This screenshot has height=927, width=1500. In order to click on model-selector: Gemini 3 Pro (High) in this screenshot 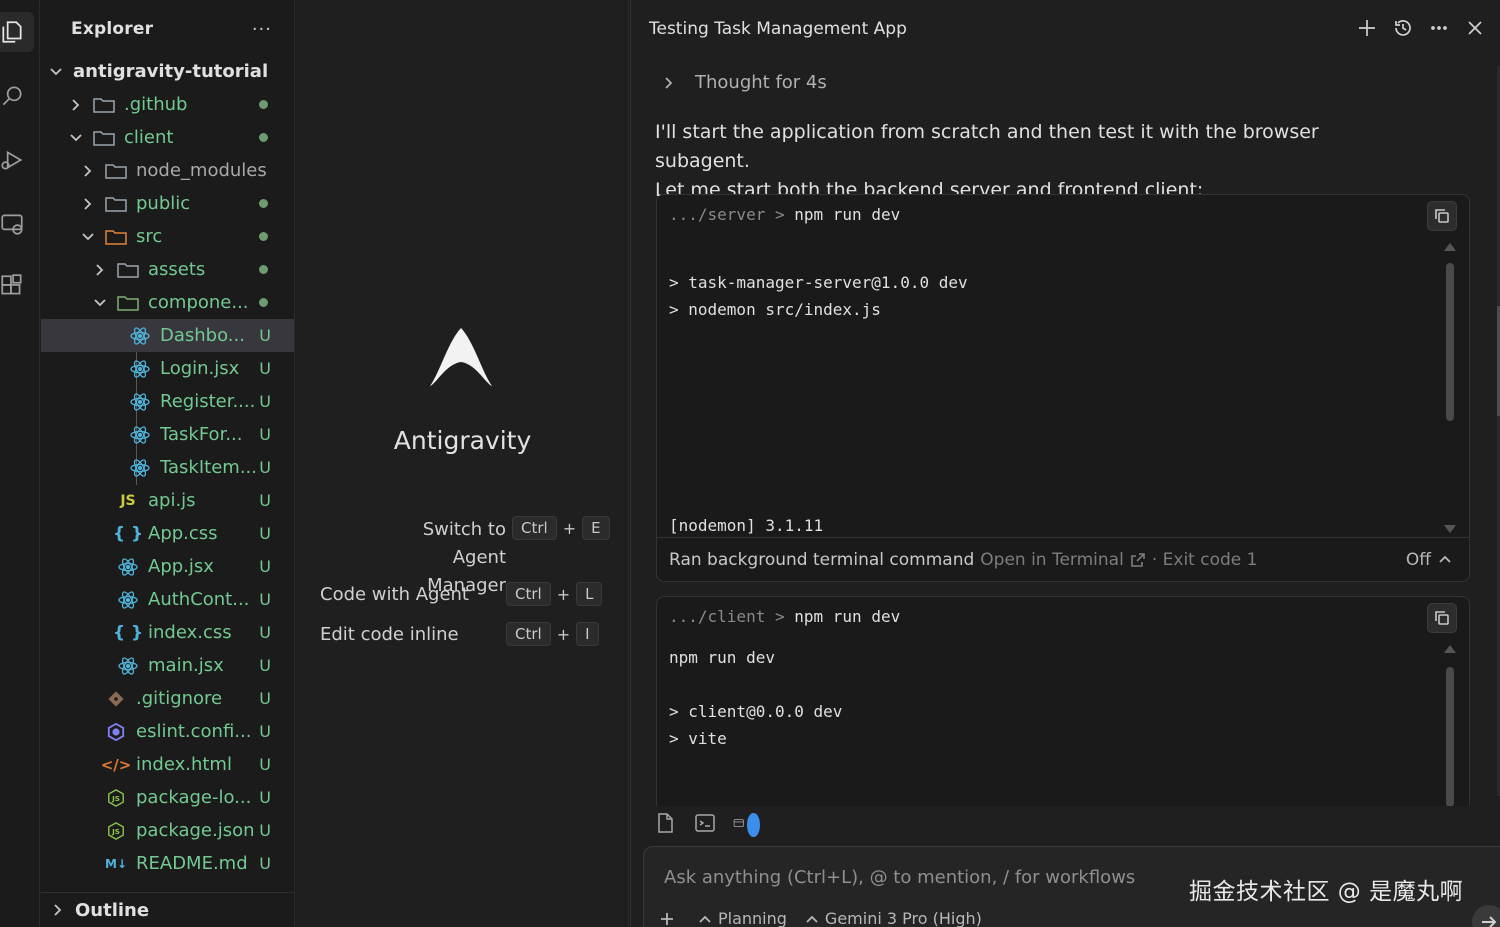, I will do `click(893, 918)`.